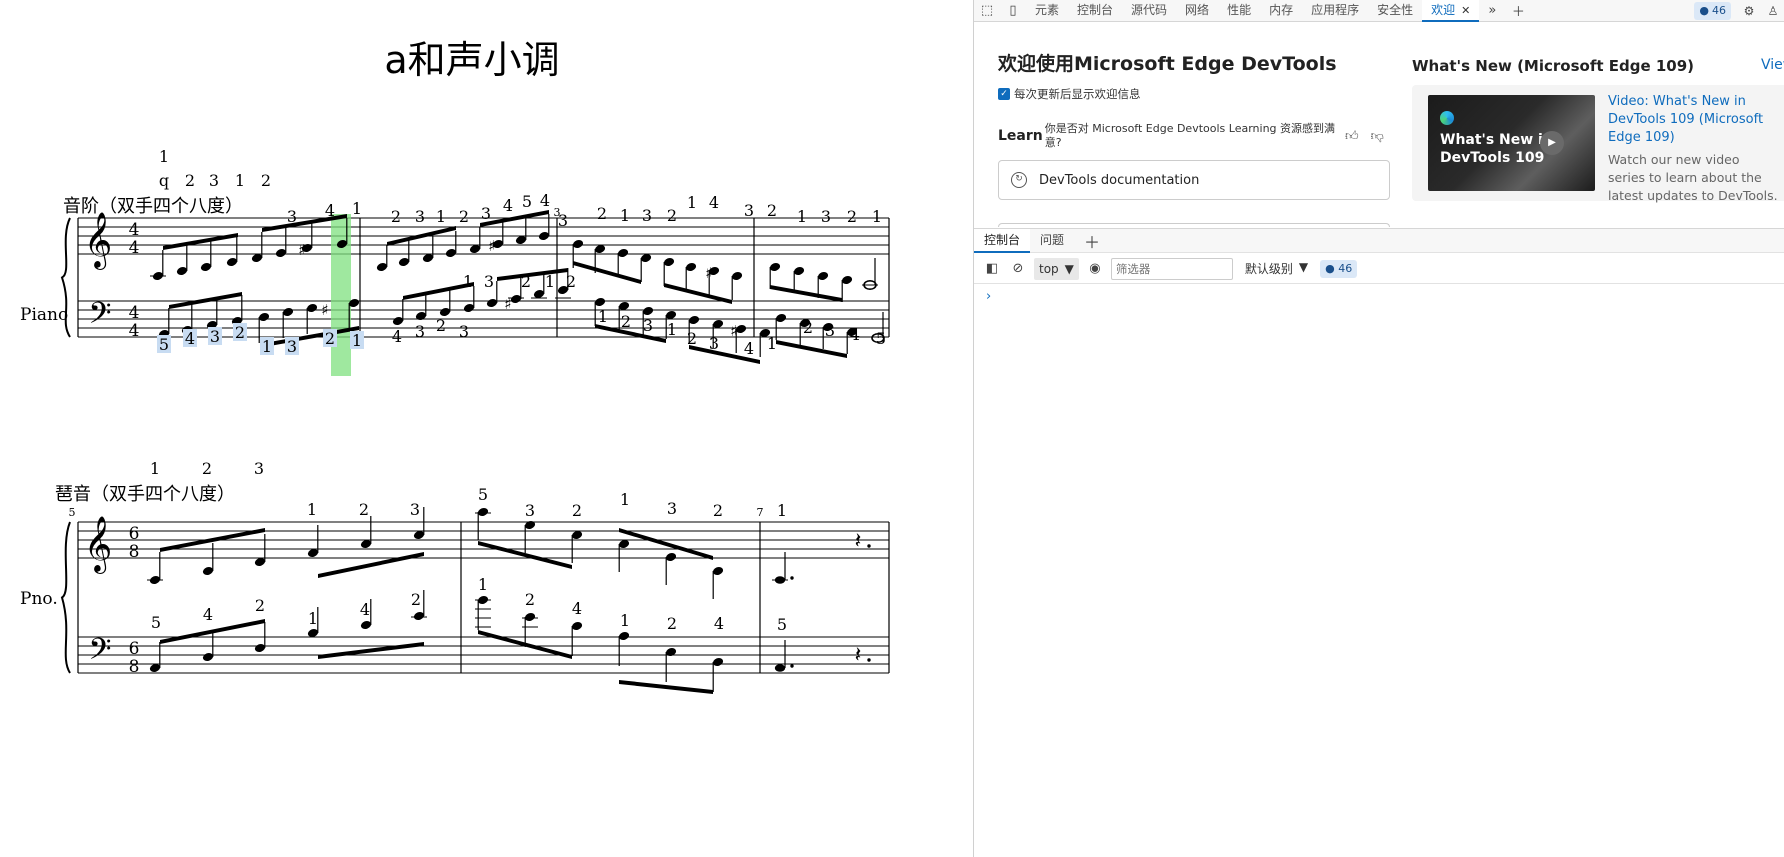 This screenshot has width=1784, height=857. I want to click on tab-welcome: 欢迎 ✕, so click(1451, 11).